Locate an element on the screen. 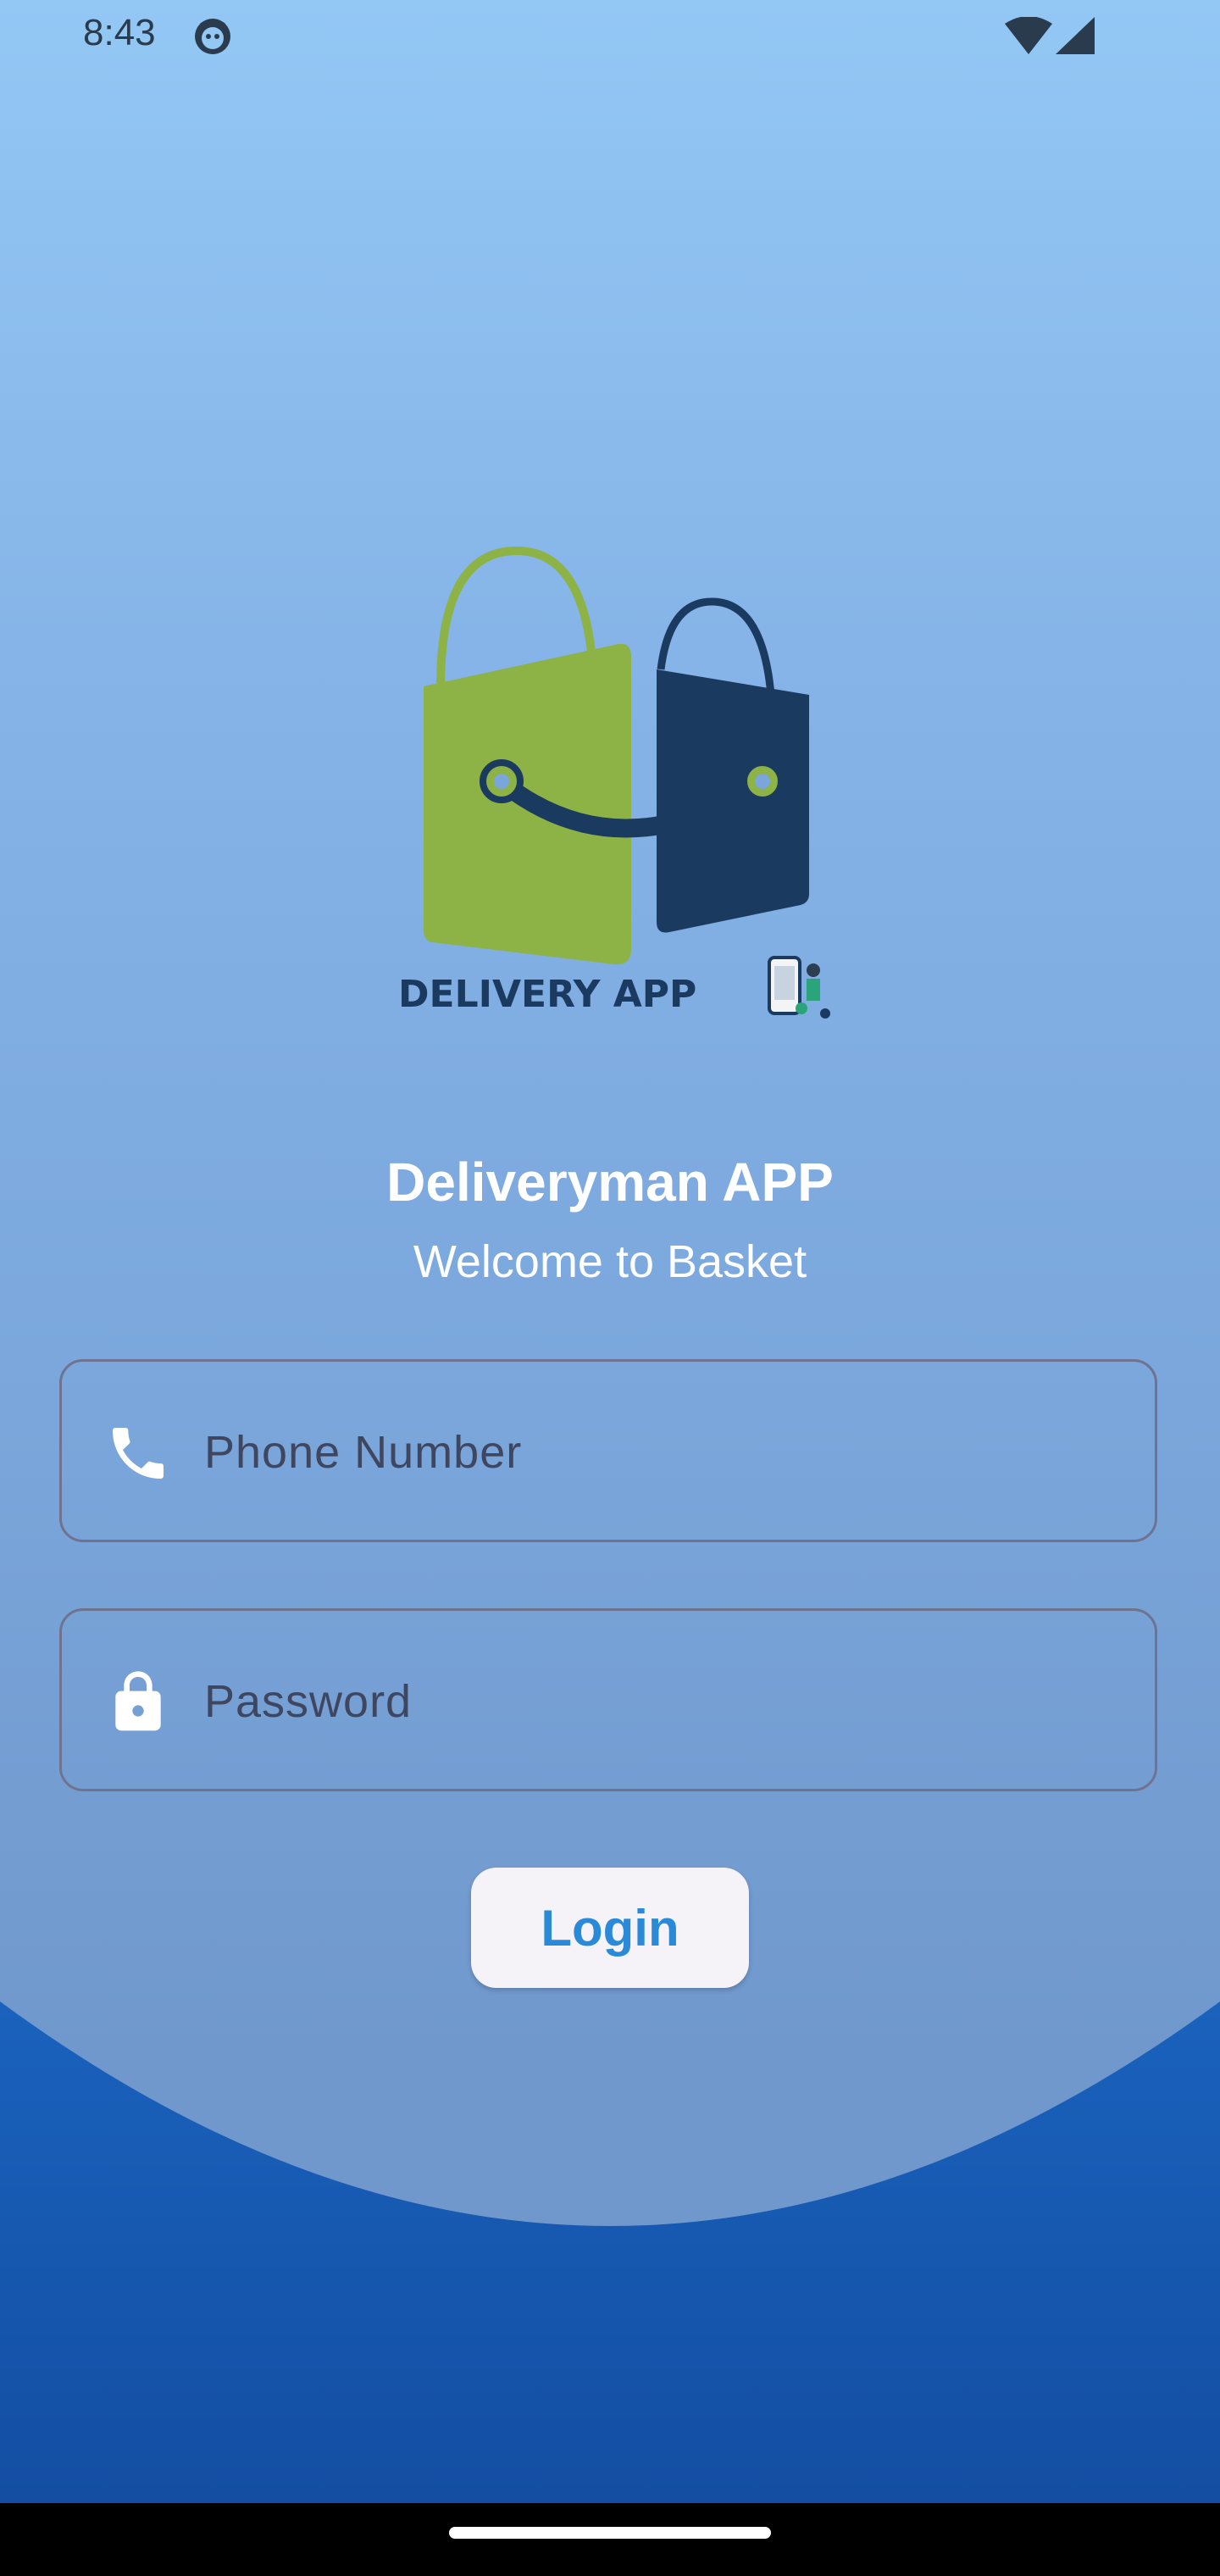  phone-number-field is located at coordinates (608, 1450).